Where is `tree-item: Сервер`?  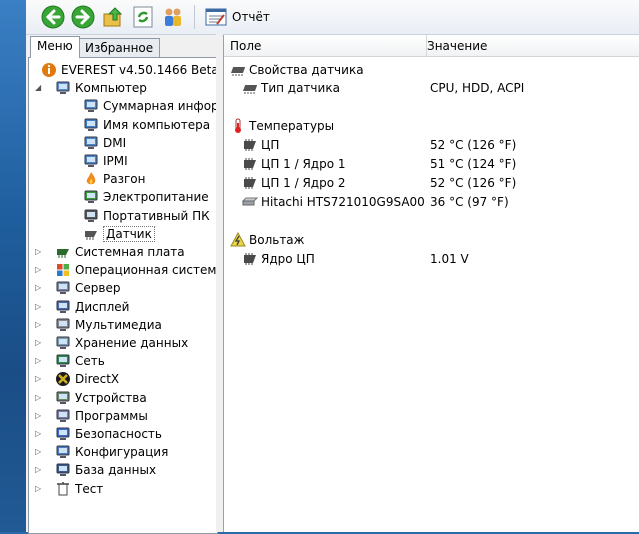 tree-item: Сервер is located at coordinates (87, 288).